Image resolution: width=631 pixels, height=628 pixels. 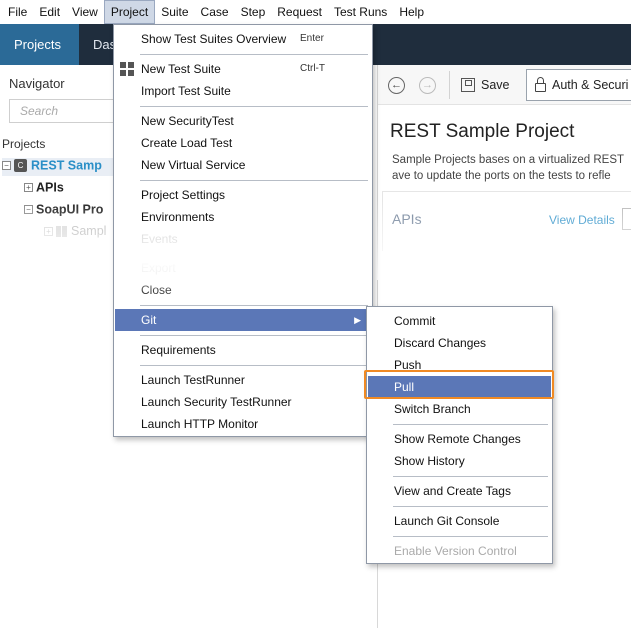 I want to click on menu-item-label: Close, so click(x=156, y=290).